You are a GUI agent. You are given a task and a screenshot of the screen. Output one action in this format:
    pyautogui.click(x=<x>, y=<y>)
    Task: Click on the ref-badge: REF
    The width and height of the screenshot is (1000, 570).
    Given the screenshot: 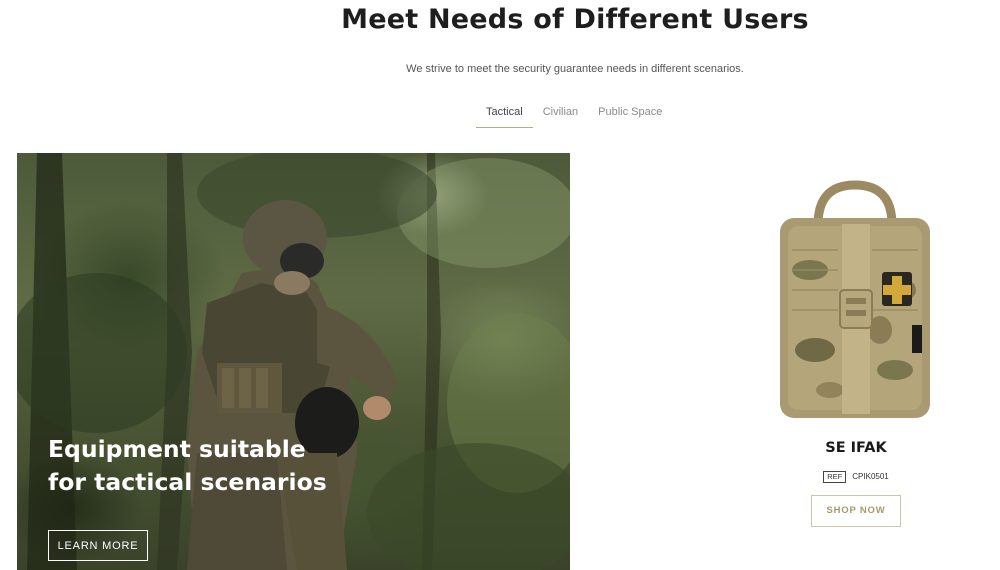 What is the action you would take?
    pyautogui.click(x=835, y=477)
    